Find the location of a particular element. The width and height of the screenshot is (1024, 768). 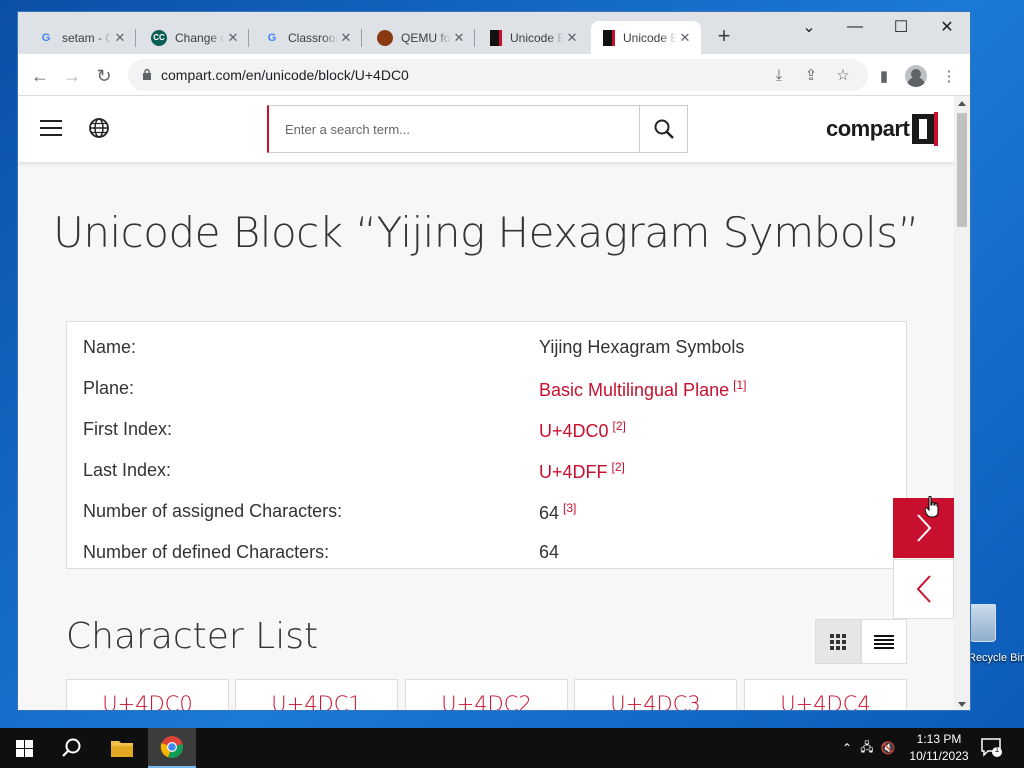

profile-avatar is located at coordinates (916, 76).